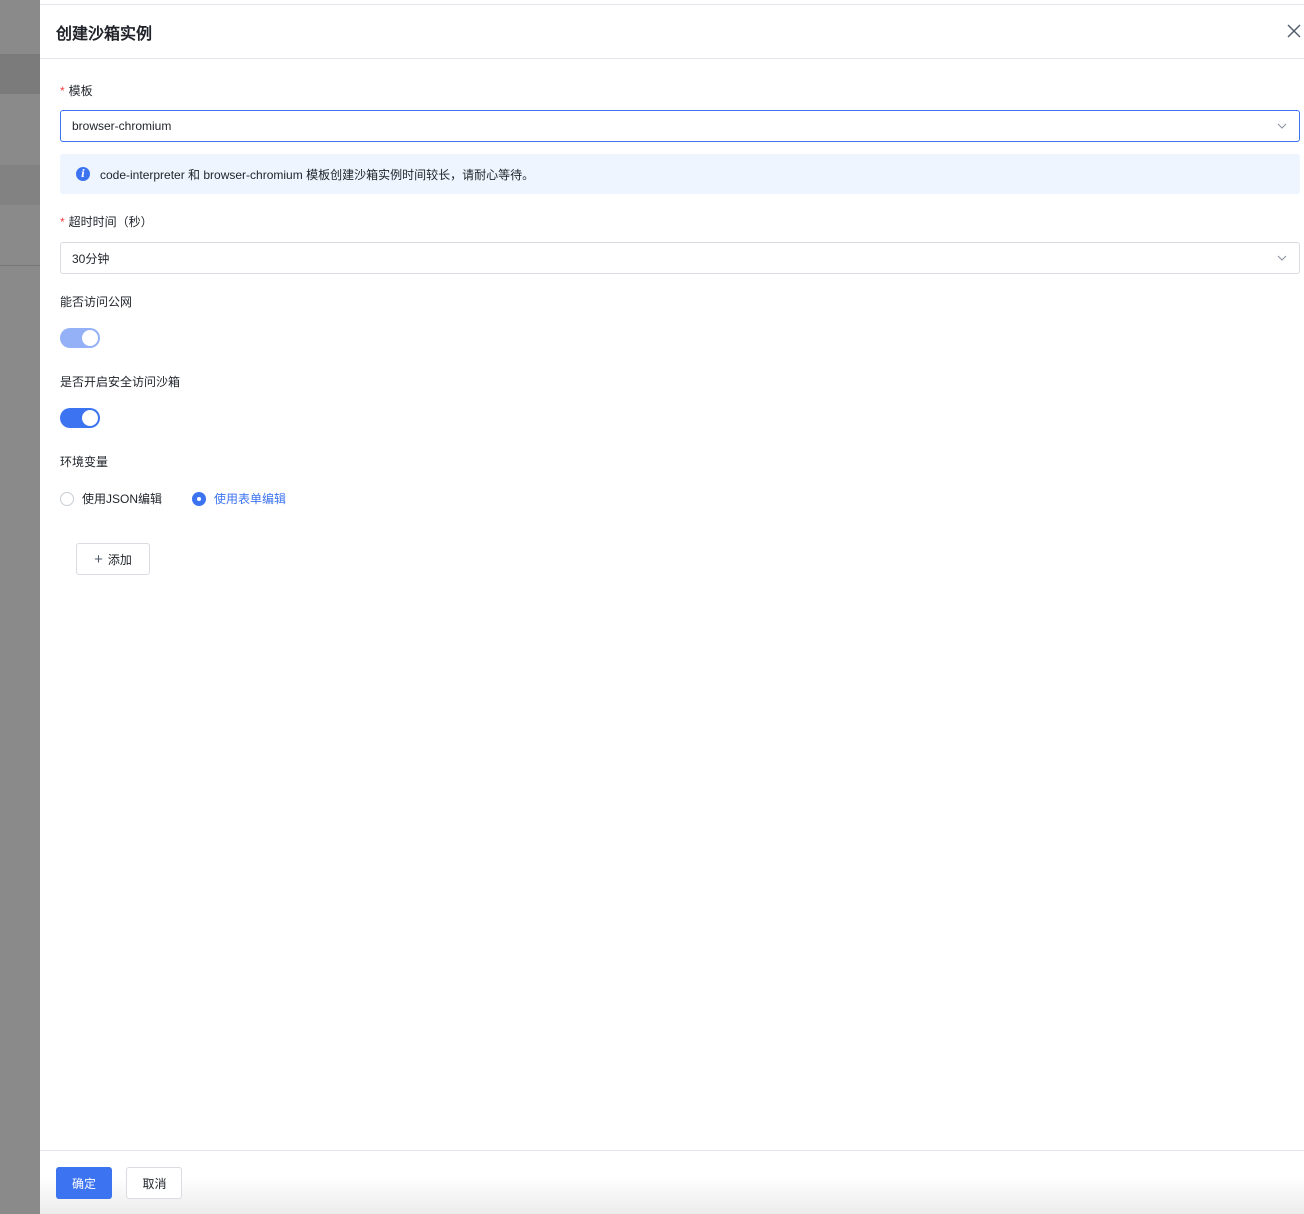  Describe the element at coordinates (120, 382) in the screenshot. I see `secure-access-label: 是否开启安全访问沙箱` at that location.